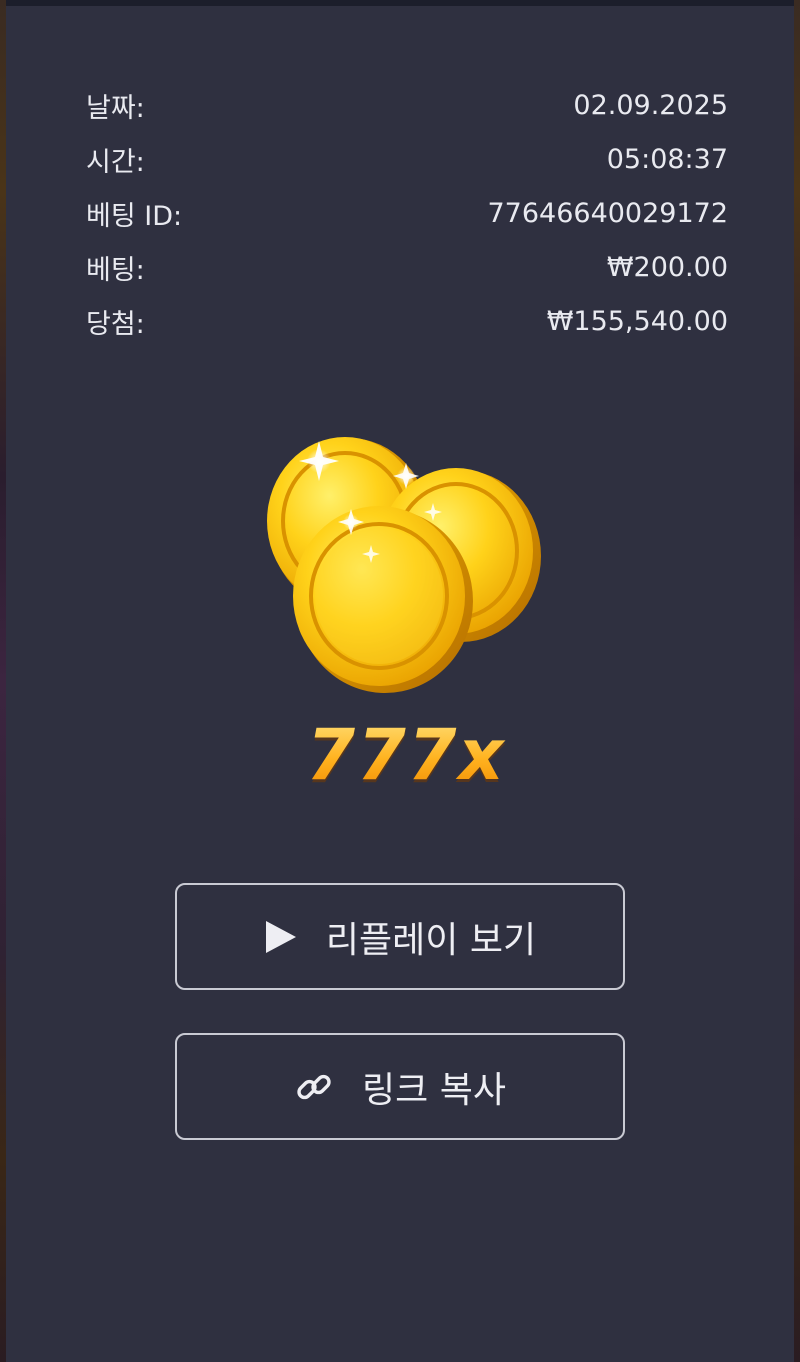 The image size is (800, 1362). I want to click on link-icon, so click(314, 1087).